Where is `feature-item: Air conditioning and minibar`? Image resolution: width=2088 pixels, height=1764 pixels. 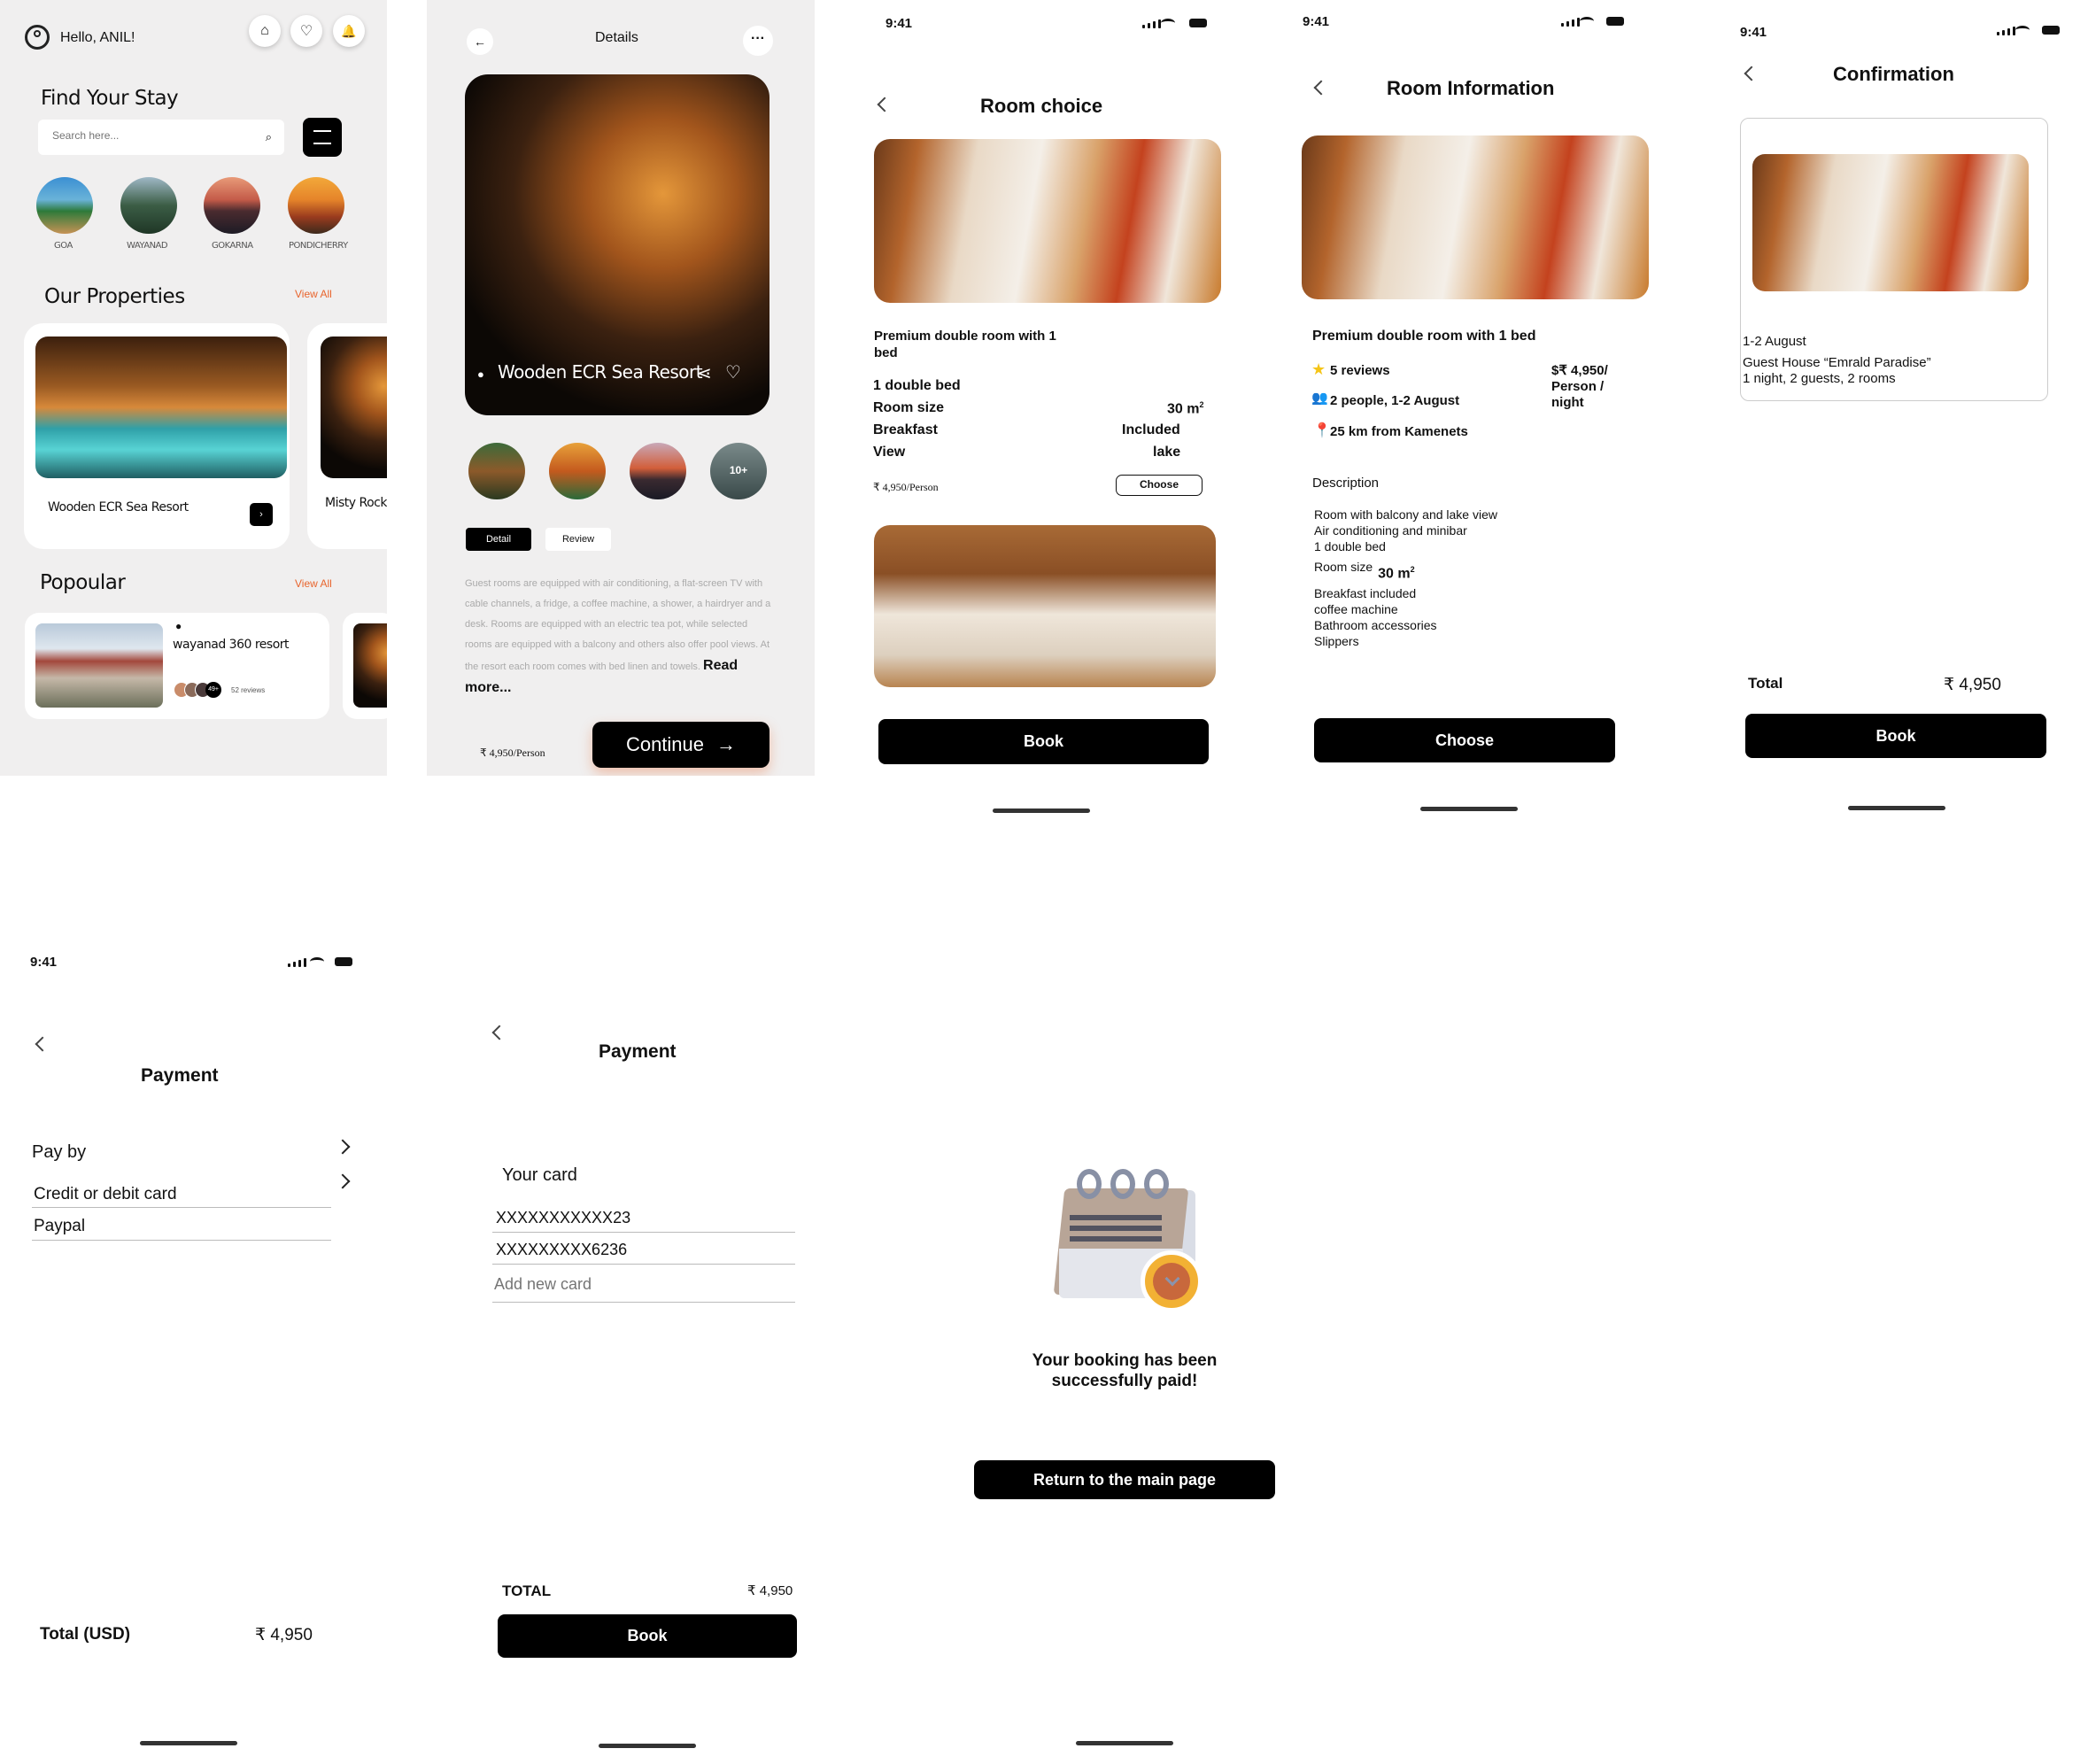 feature-item: Air conditioning and minibar is located at coordinates (1391, 530).